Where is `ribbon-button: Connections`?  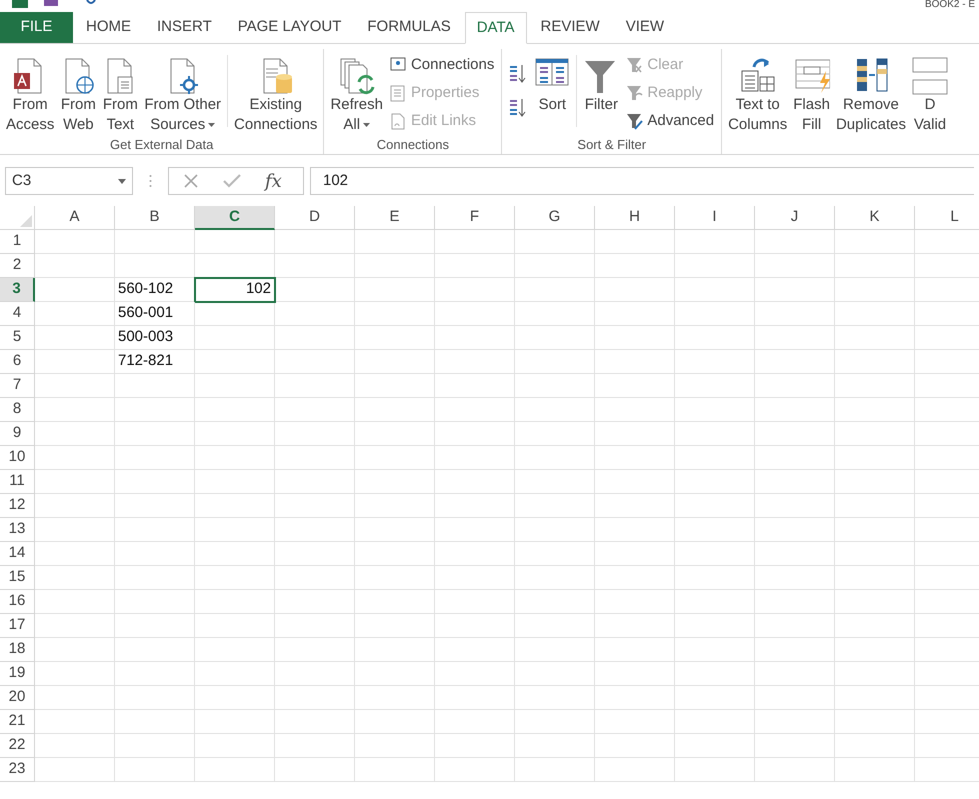
ribbon-button: Connections is located at coordinates (442, 65).